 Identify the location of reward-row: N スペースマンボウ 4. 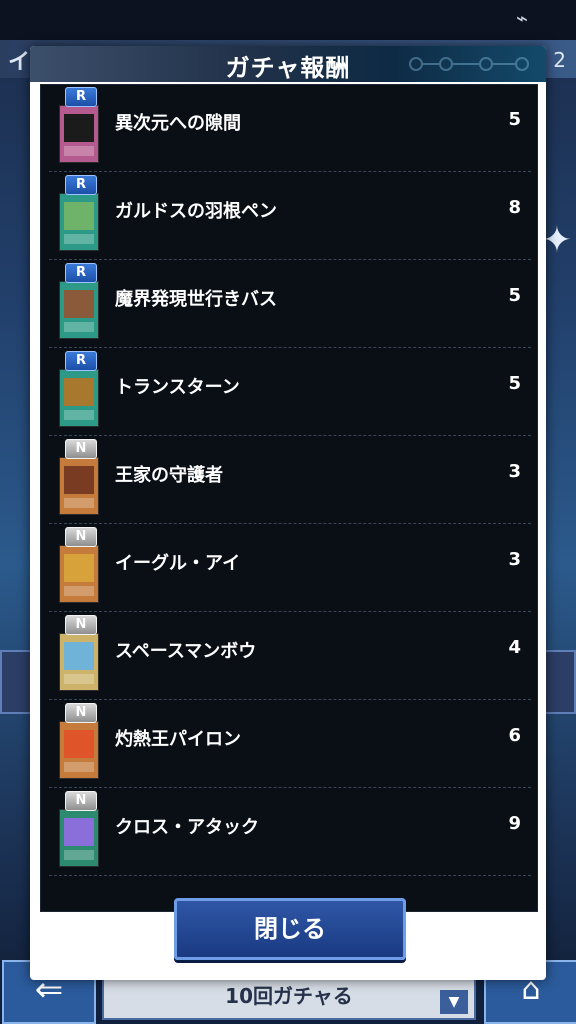
(290, 656).